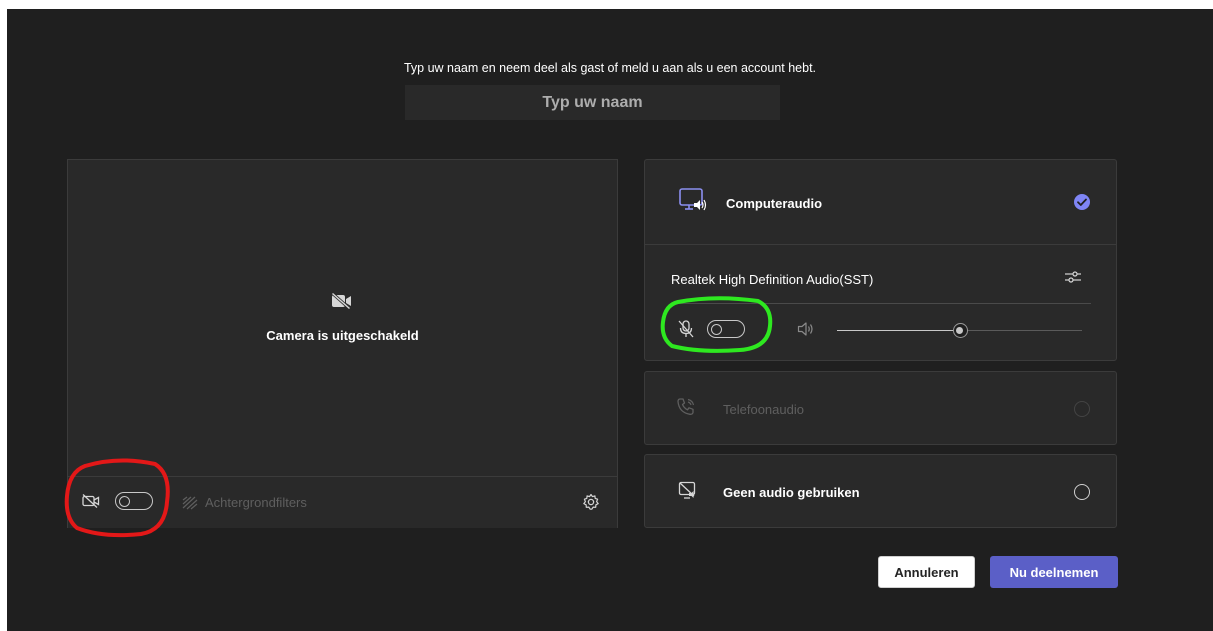  Describe the element at coordinates (1073, 277) in the screenshot. I see `device-settings-icon` at that location.